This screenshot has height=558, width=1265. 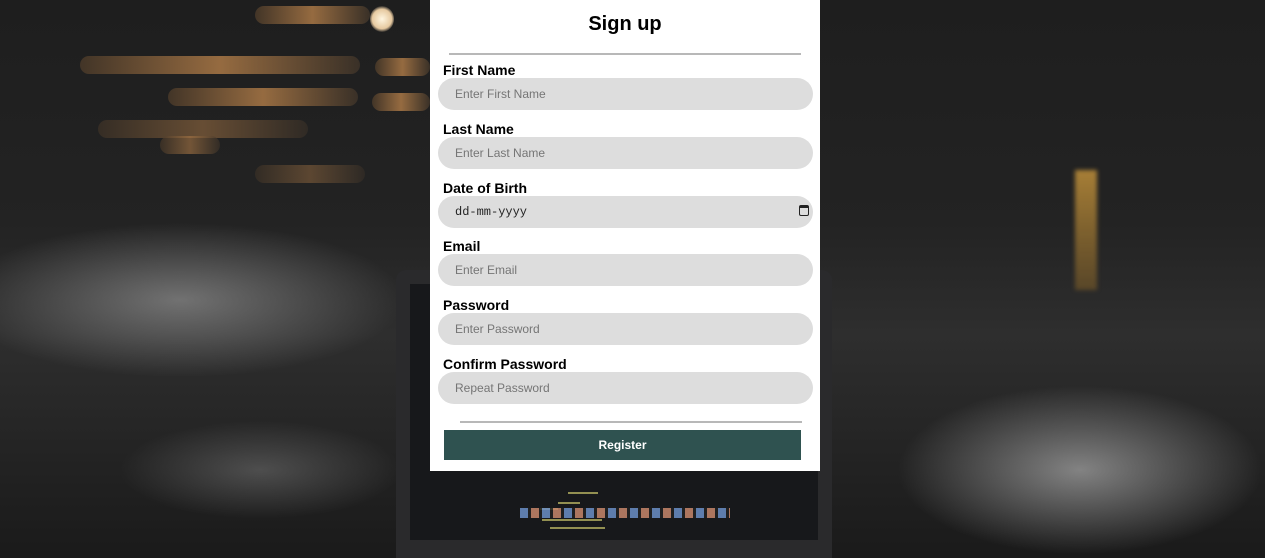 What do you see at coordinates (505, 364) in the screenshot?
I see `confirm-password-label: Confirm Password` at bounding box center [505, 364].